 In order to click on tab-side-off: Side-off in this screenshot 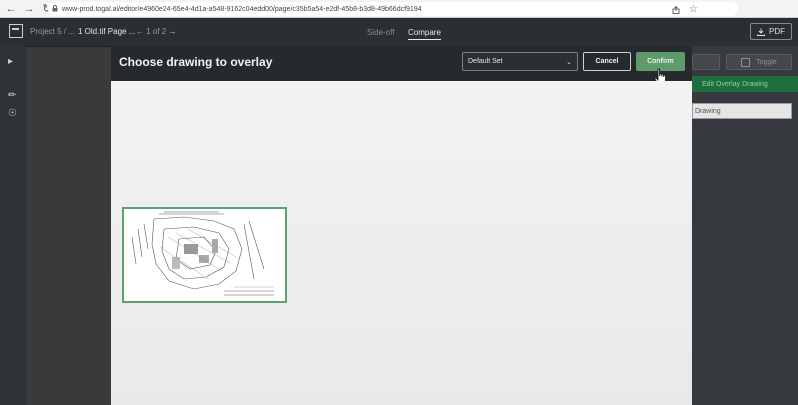, I will do `click(380, 32)`.